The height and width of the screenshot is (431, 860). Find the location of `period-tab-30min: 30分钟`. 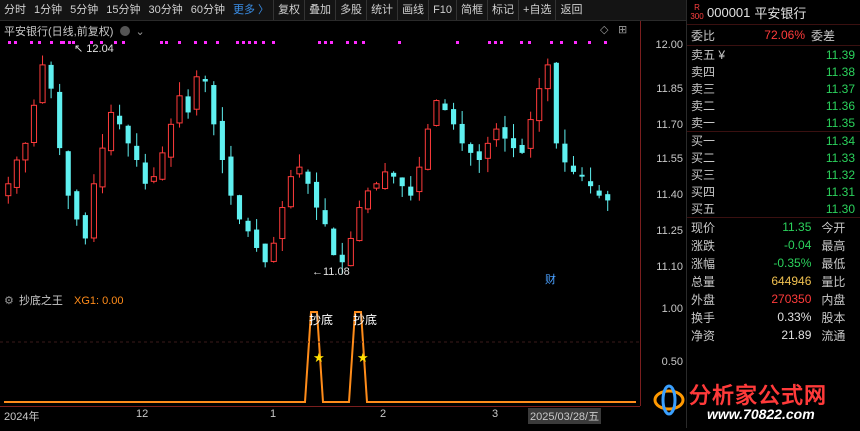

period-tab-30min: 30分钟 is located at coordinates (166, 10).